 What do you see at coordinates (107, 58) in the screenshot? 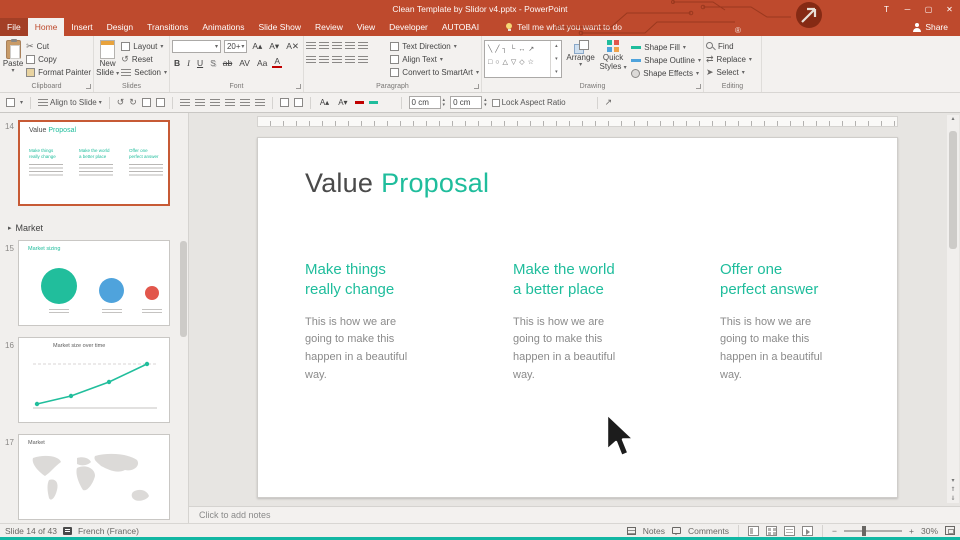
I see `new-slide-button: New Slide ▾` at bounding box center [107, 58].